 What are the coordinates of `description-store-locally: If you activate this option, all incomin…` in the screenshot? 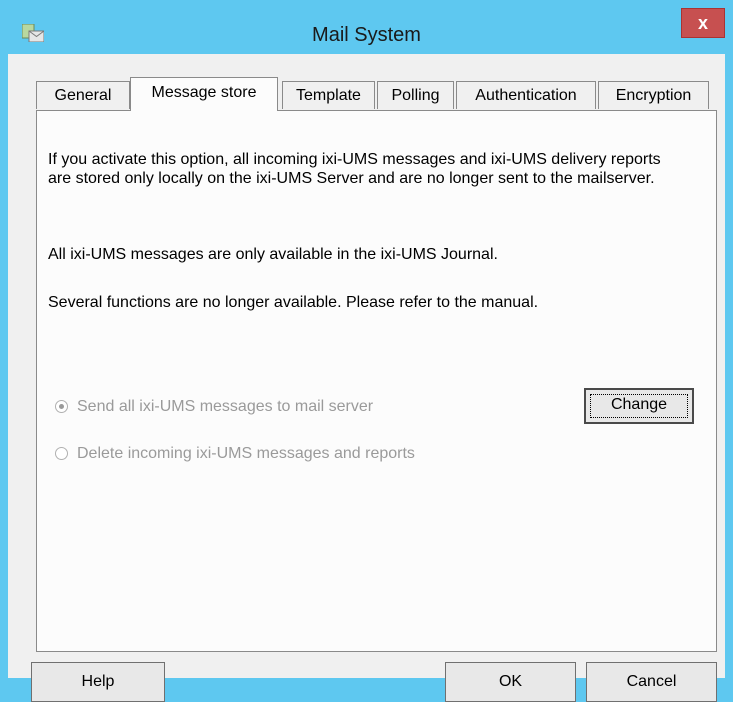 It's located at (354, 169).